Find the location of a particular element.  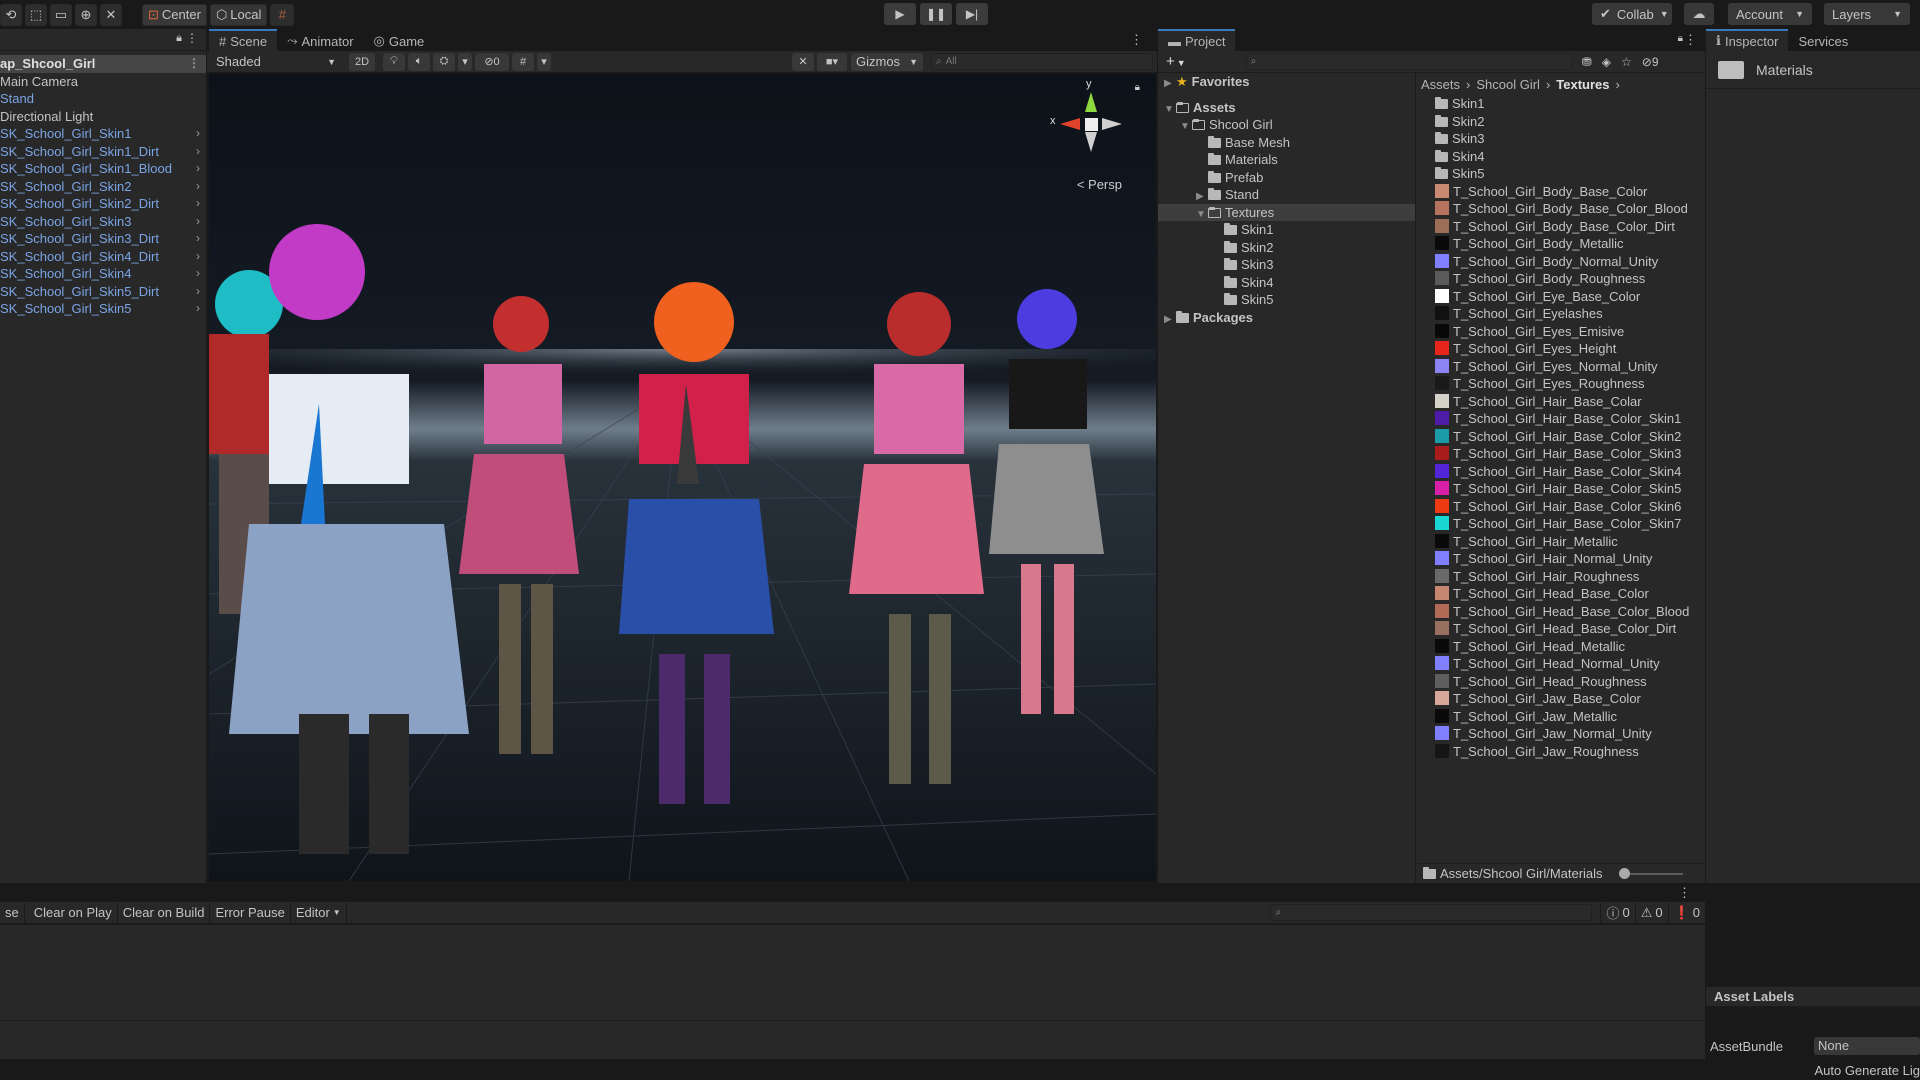

rotate-tool-icon: ⊕ is located at coordinates (86, 14).